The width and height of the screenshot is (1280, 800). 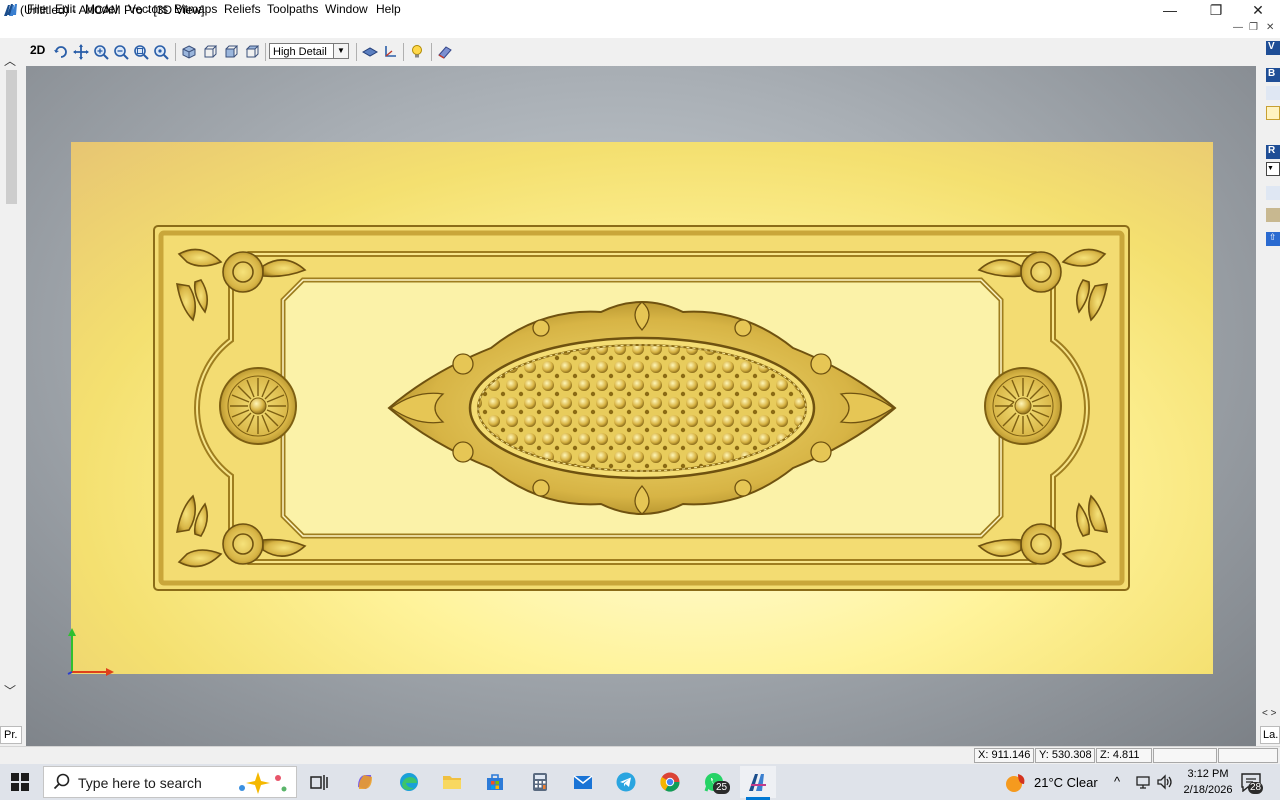 What do you see at coordinates (20, 782) in the screenshot?
I see `windows-start-icon` at bounding box center [20, 782].